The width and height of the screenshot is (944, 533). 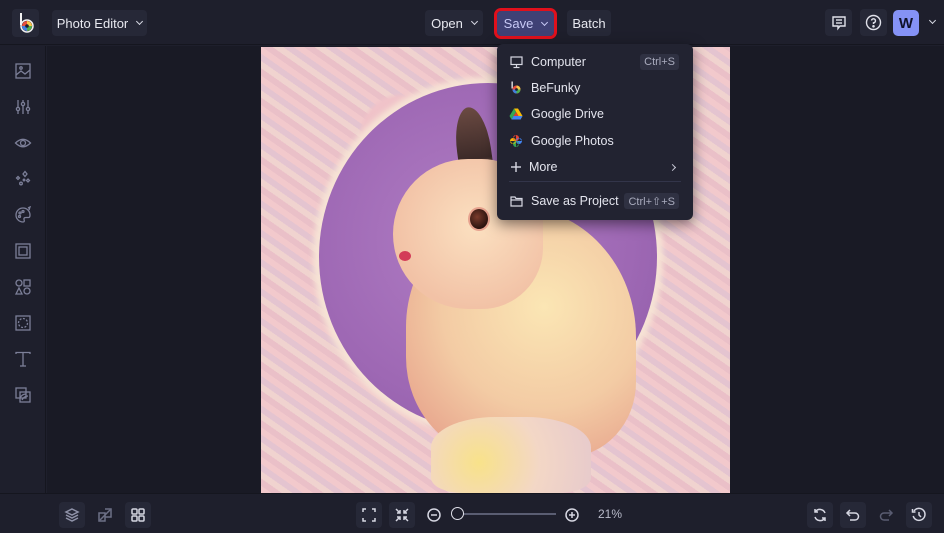 What do you see at coordinates (92, 23) in the screenshot?
I see `photo-editor-label: Photo Editor` at bounding box center [92, 23].